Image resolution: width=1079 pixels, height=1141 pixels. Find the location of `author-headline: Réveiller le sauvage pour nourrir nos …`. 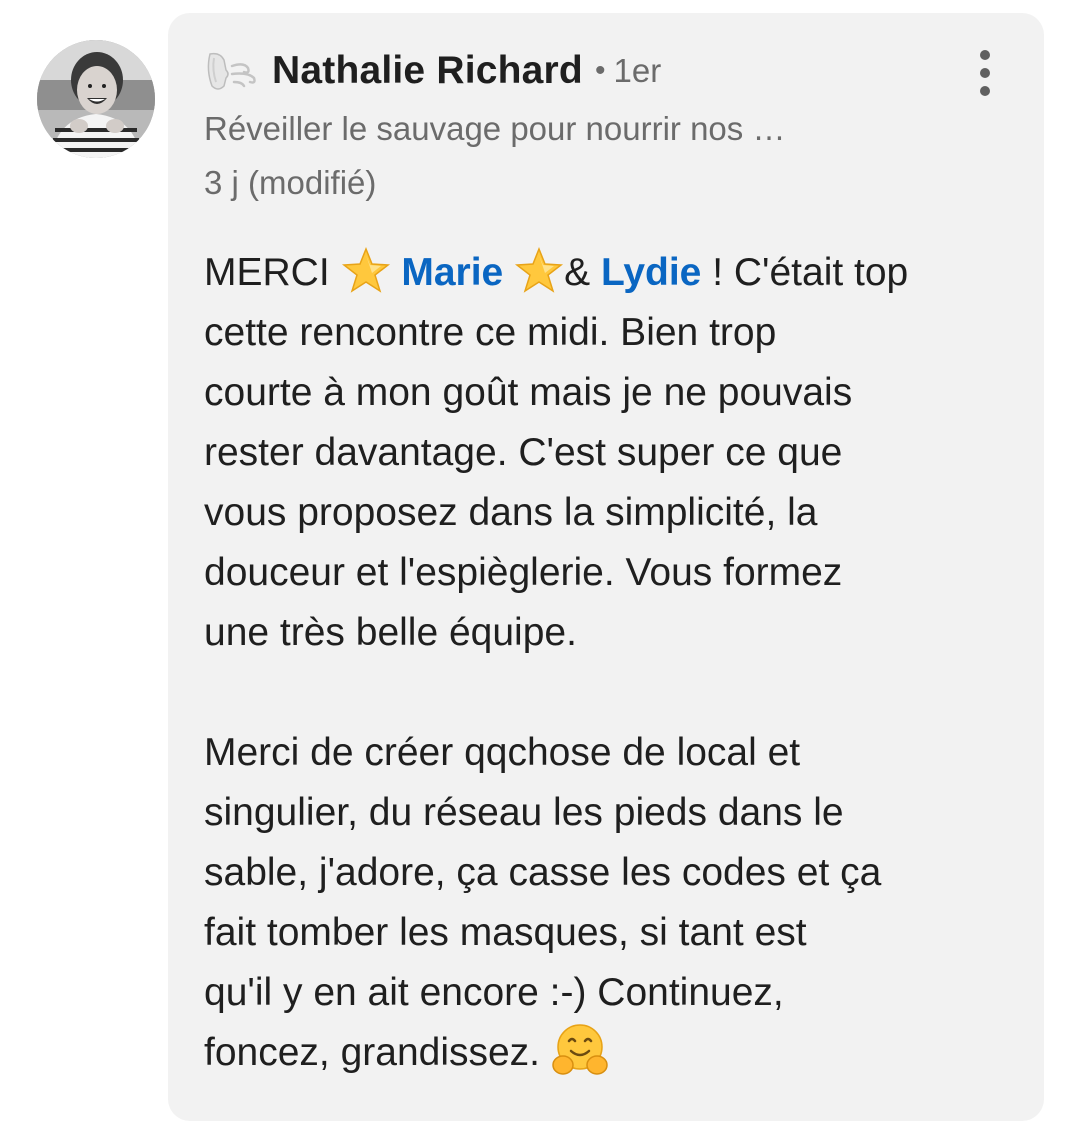

author-headline: Réveiller le sauvage pour nourrir nos … is located at coordinates (495, 128).